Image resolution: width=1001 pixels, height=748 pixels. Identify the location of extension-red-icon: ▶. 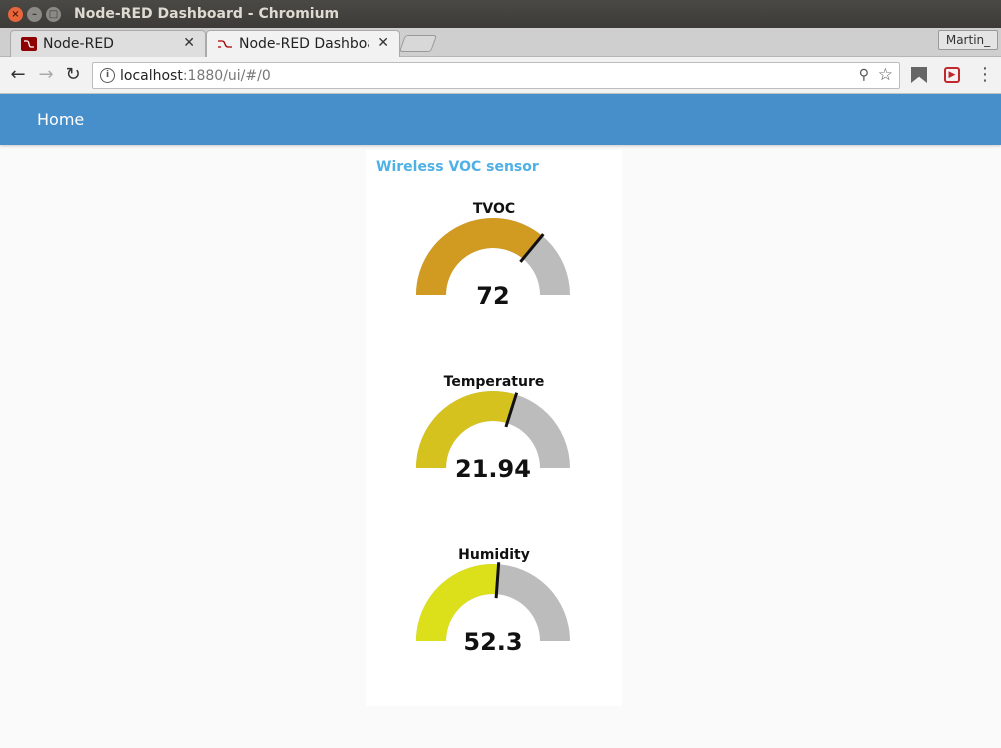
(952, 75).